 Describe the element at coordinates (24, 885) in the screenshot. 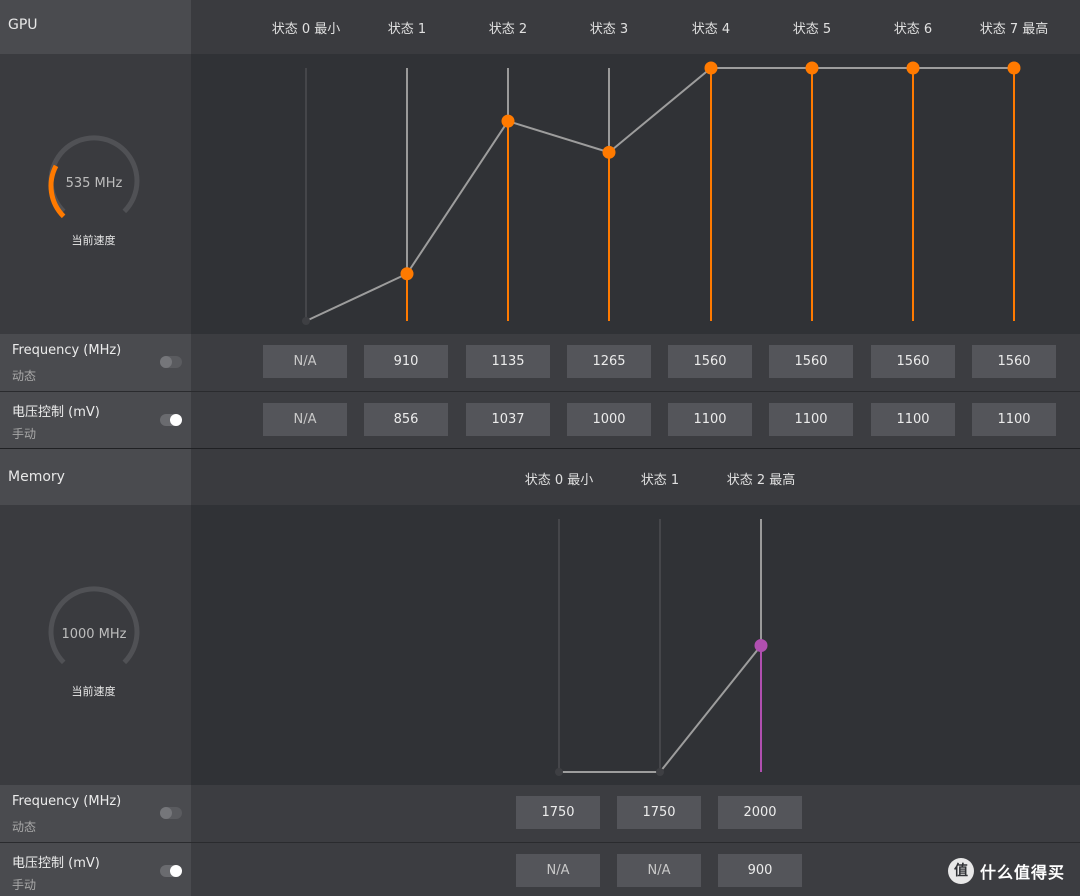

I see `memory-voltage-mode: 手动` at that location.